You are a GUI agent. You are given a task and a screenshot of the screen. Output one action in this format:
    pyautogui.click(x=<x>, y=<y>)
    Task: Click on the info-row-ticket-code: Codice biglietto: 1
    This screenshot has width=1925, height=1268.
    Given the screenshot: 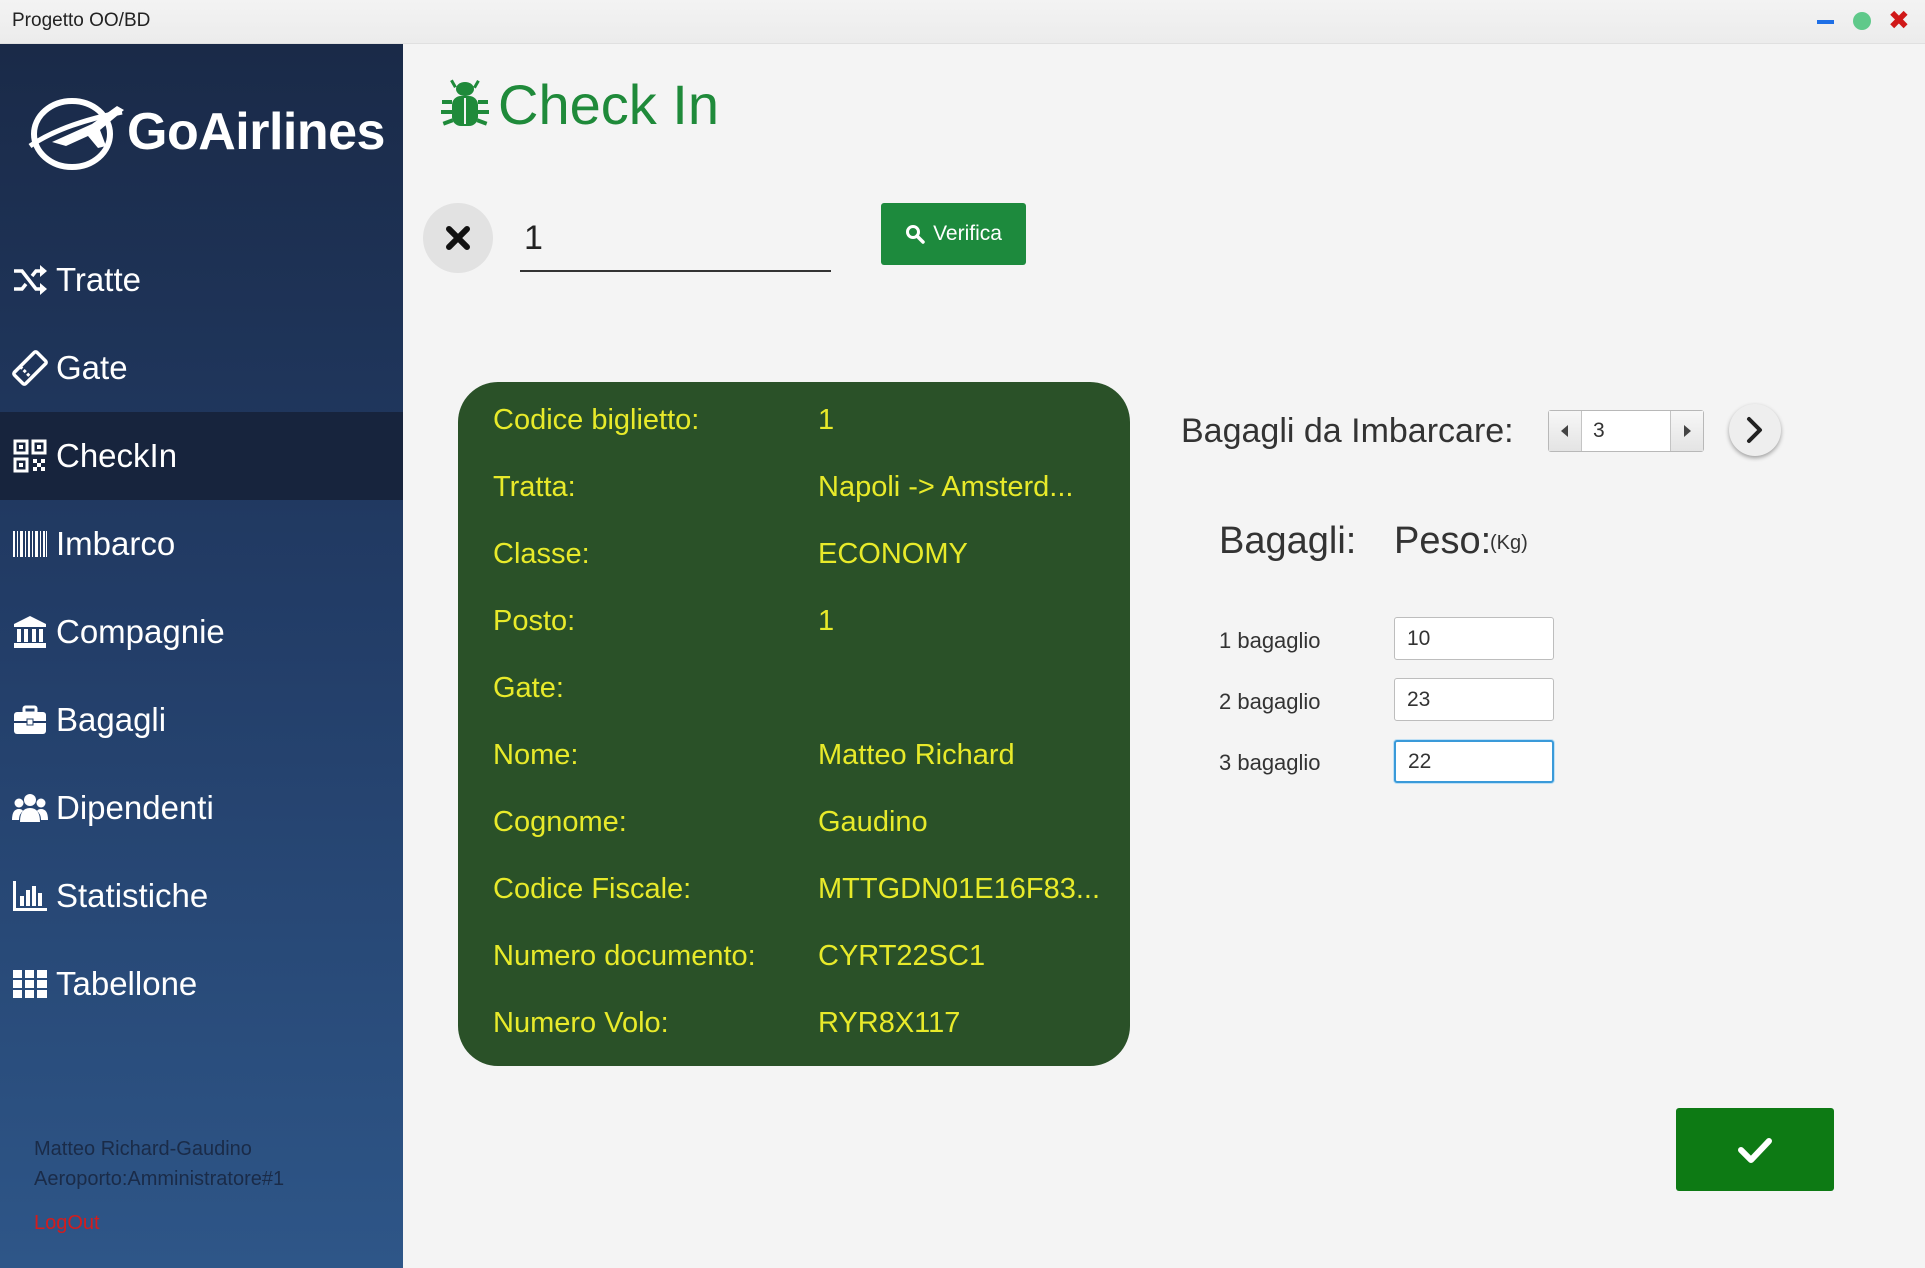 What is the action you would take?
    pyautogui.click(x=803, y=434)
    